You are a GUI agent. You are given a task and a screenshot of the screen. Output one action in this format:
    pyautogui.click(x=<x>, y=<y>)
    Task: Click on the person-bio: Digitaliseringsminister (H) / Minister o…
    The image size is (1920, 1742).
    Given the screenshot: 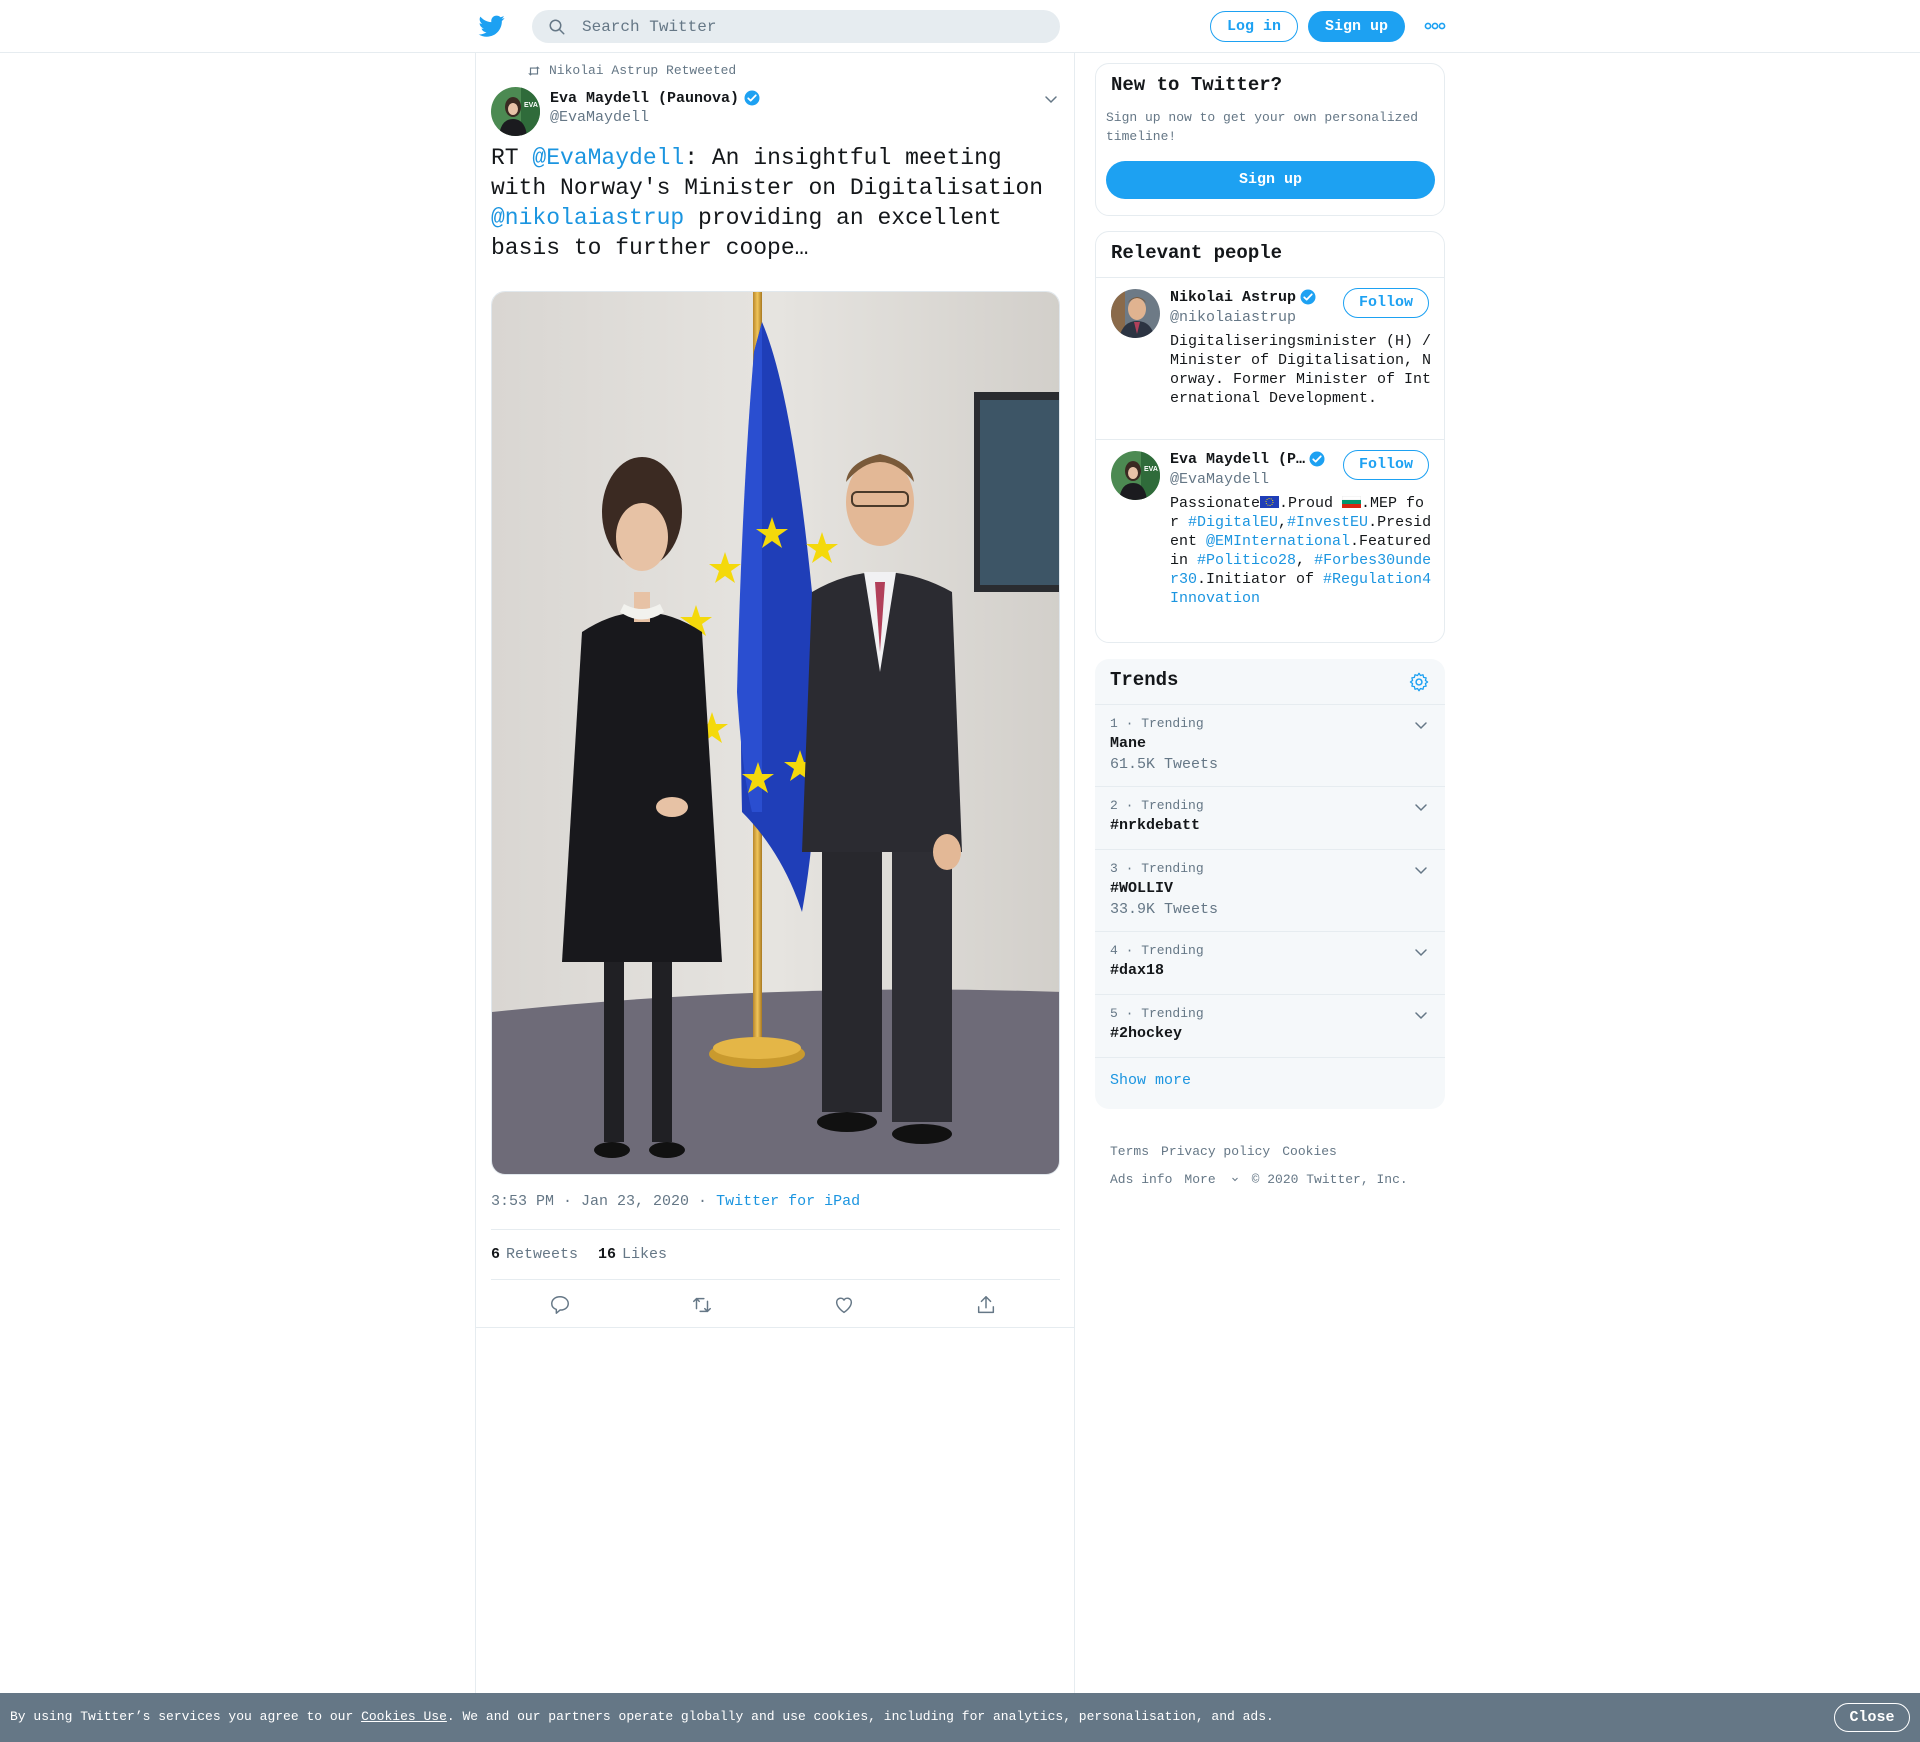 What is the action you would take?
    pyautogui.click(x=1301, y=370)
    